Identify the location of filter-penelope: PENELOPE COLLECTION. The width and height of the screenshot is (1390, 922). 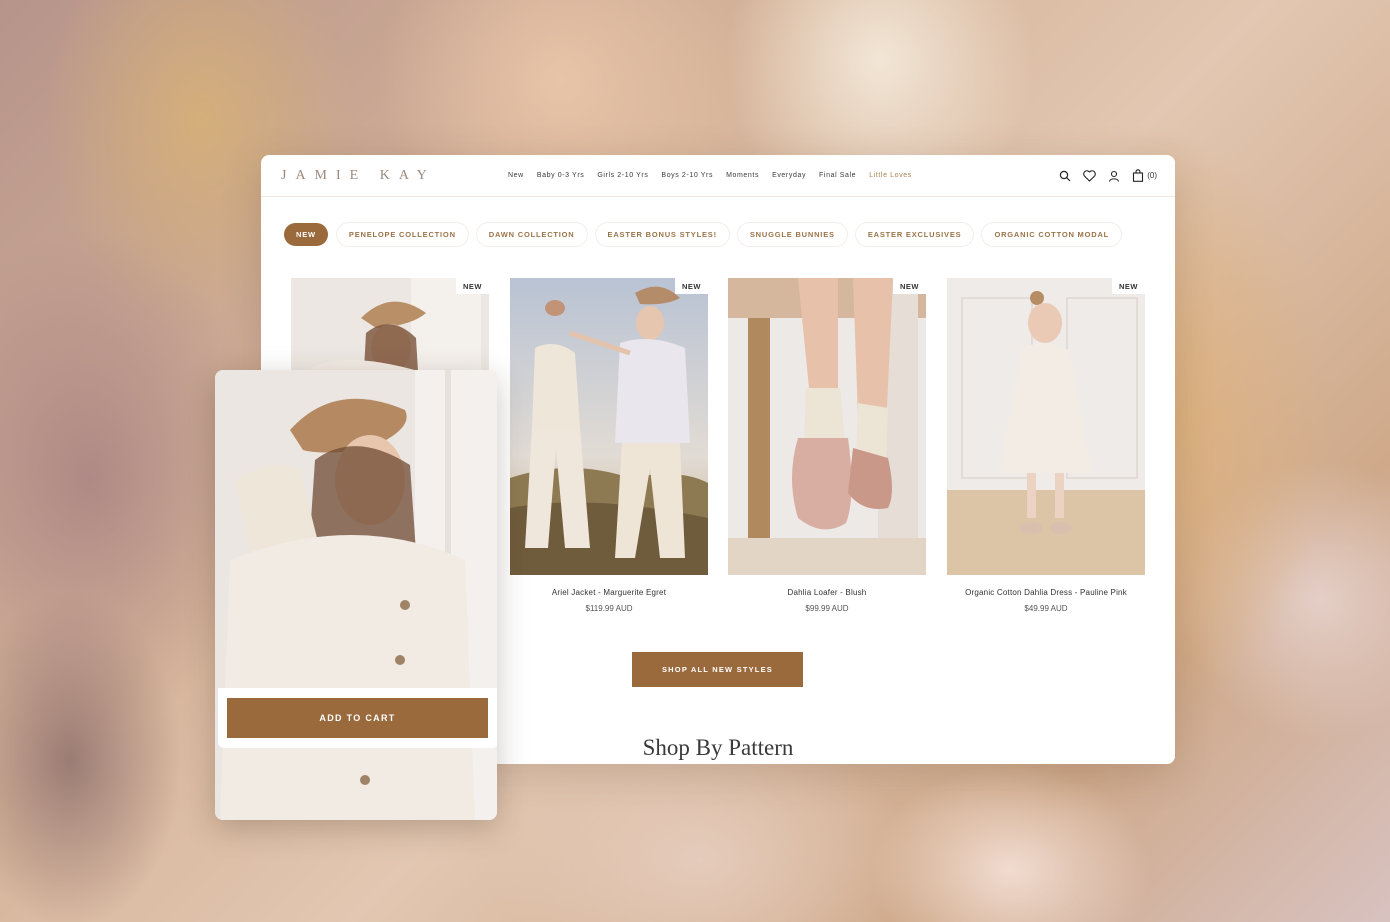
(402, 234).